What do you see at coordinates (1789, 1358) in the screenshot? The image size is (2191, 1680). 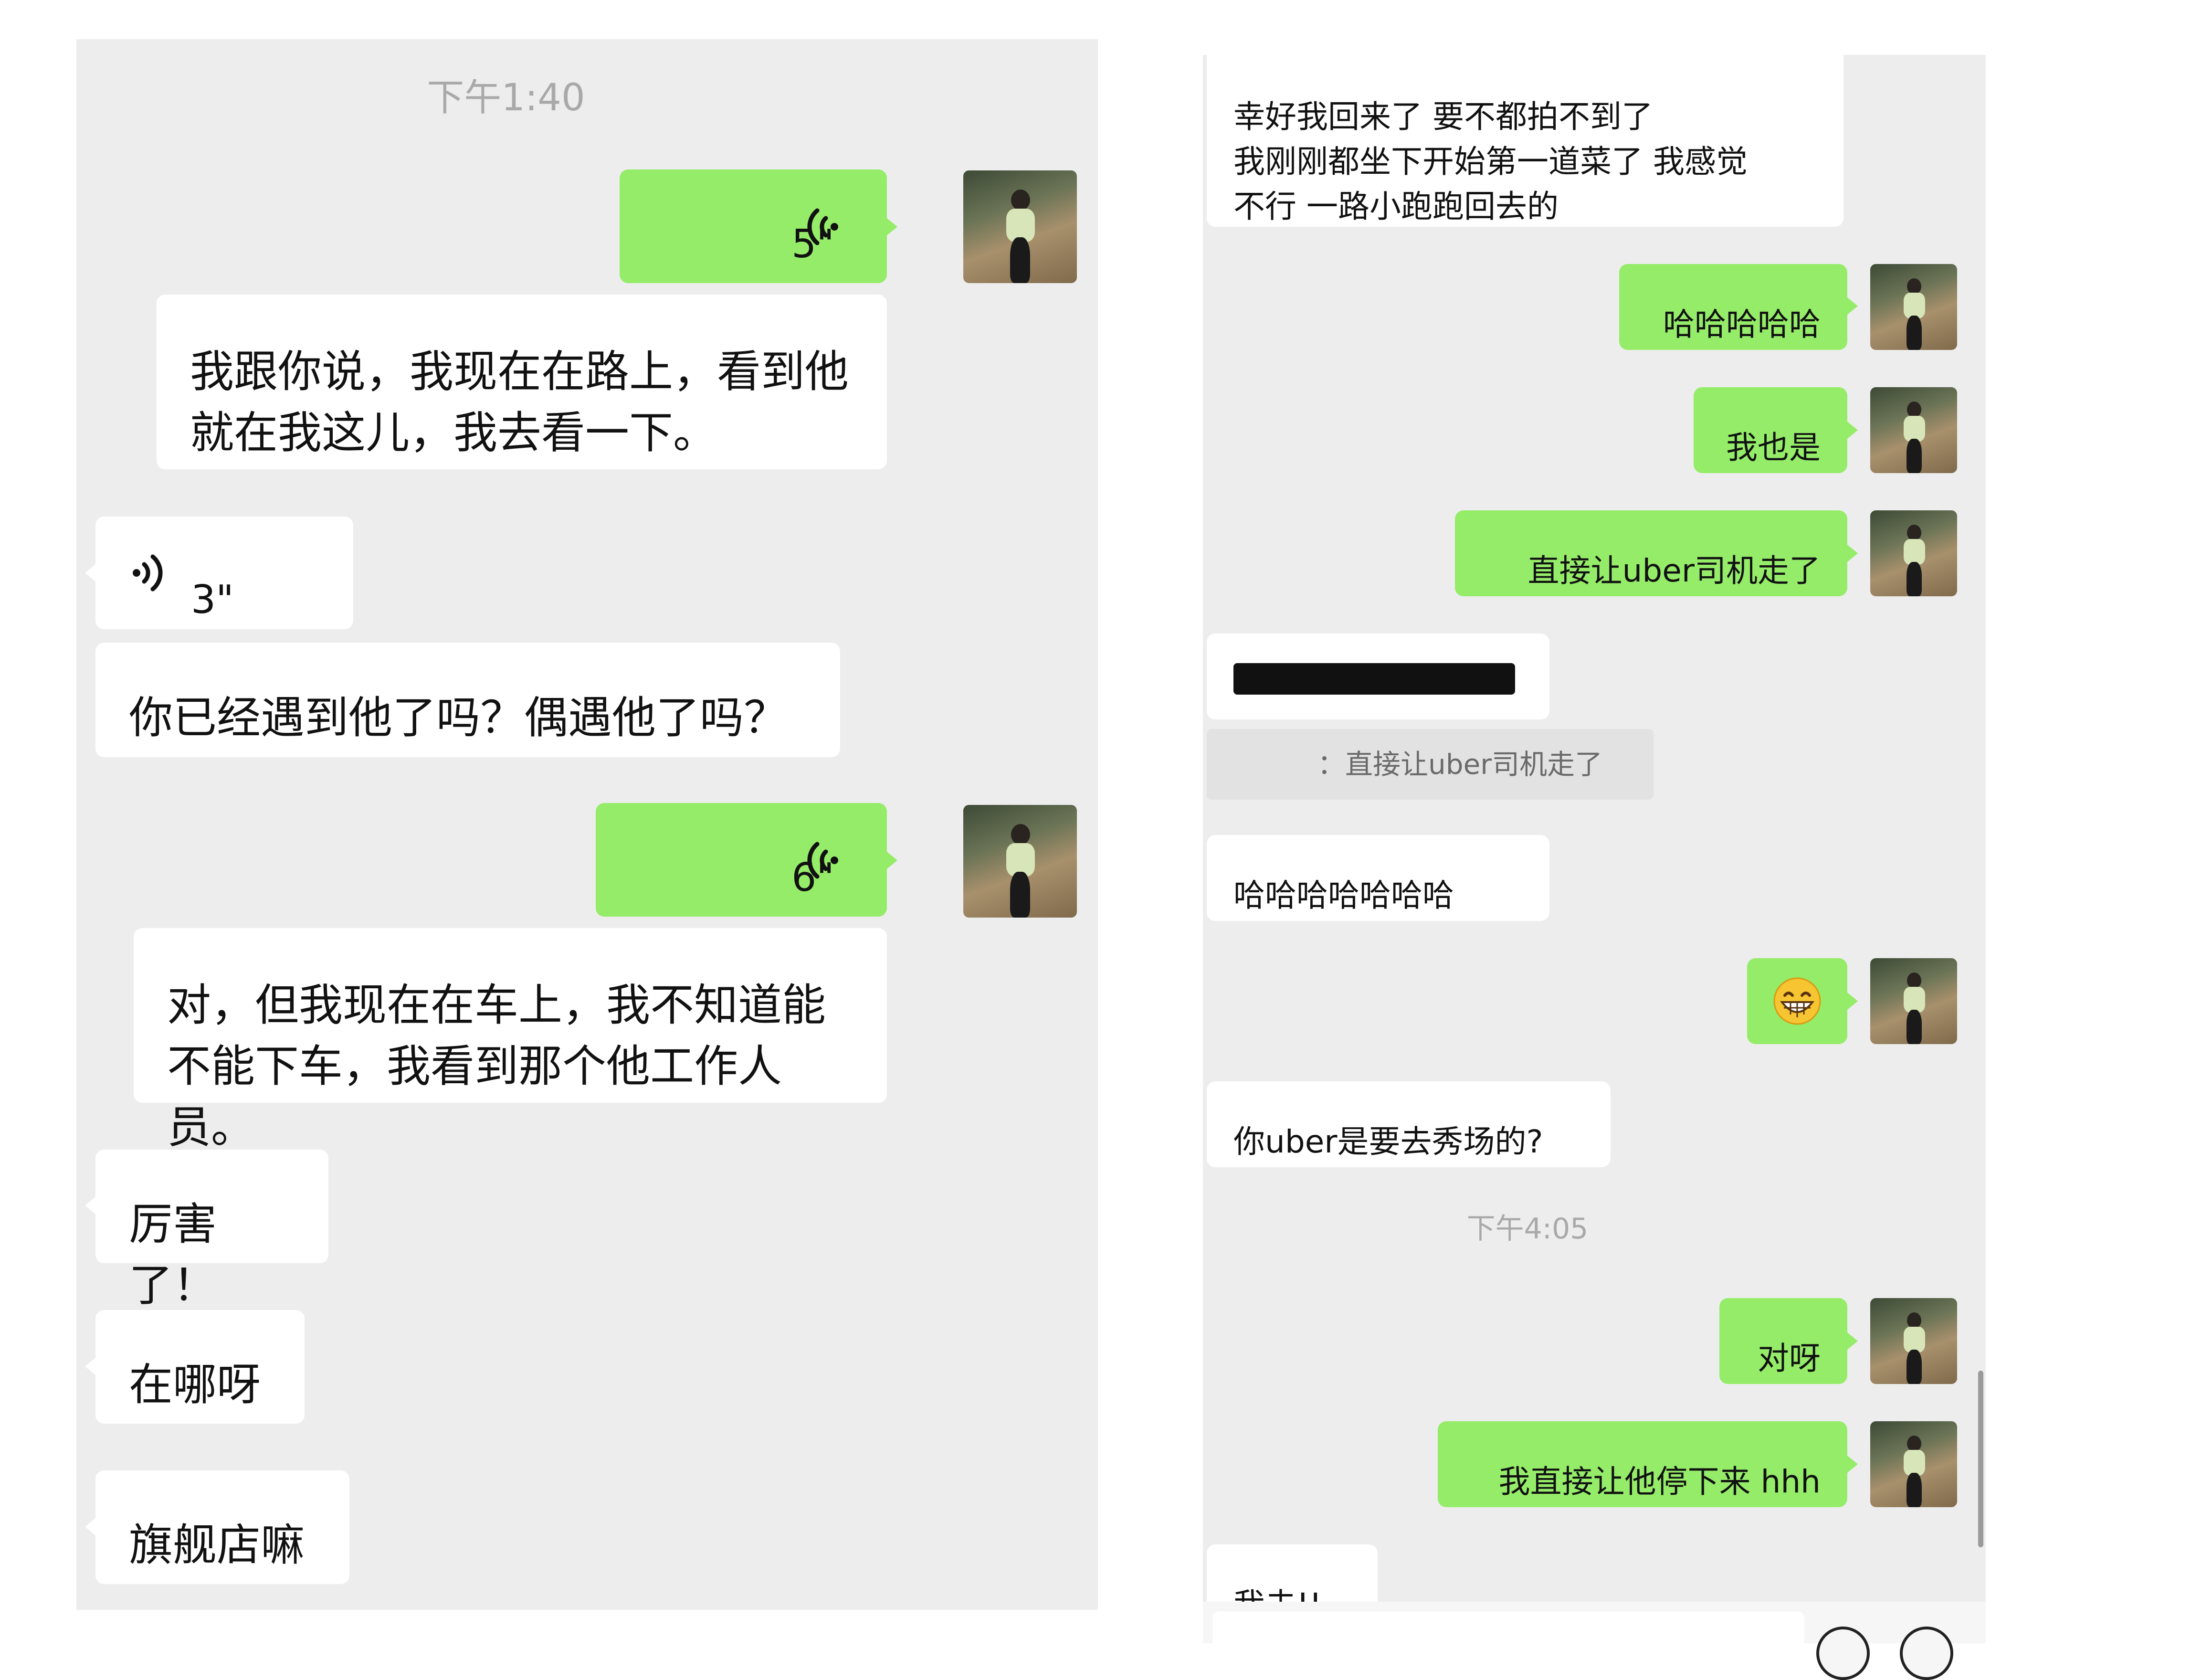 I see `message-text: 对呀` at bounding box center [1789, 1358].